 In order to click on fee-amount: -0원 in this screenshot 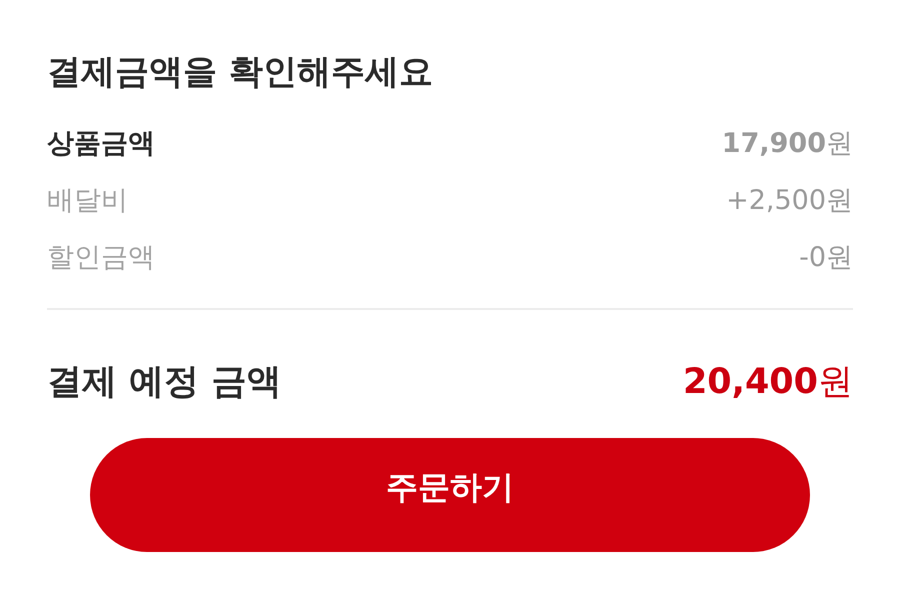, I will do `click(826, 258)`.